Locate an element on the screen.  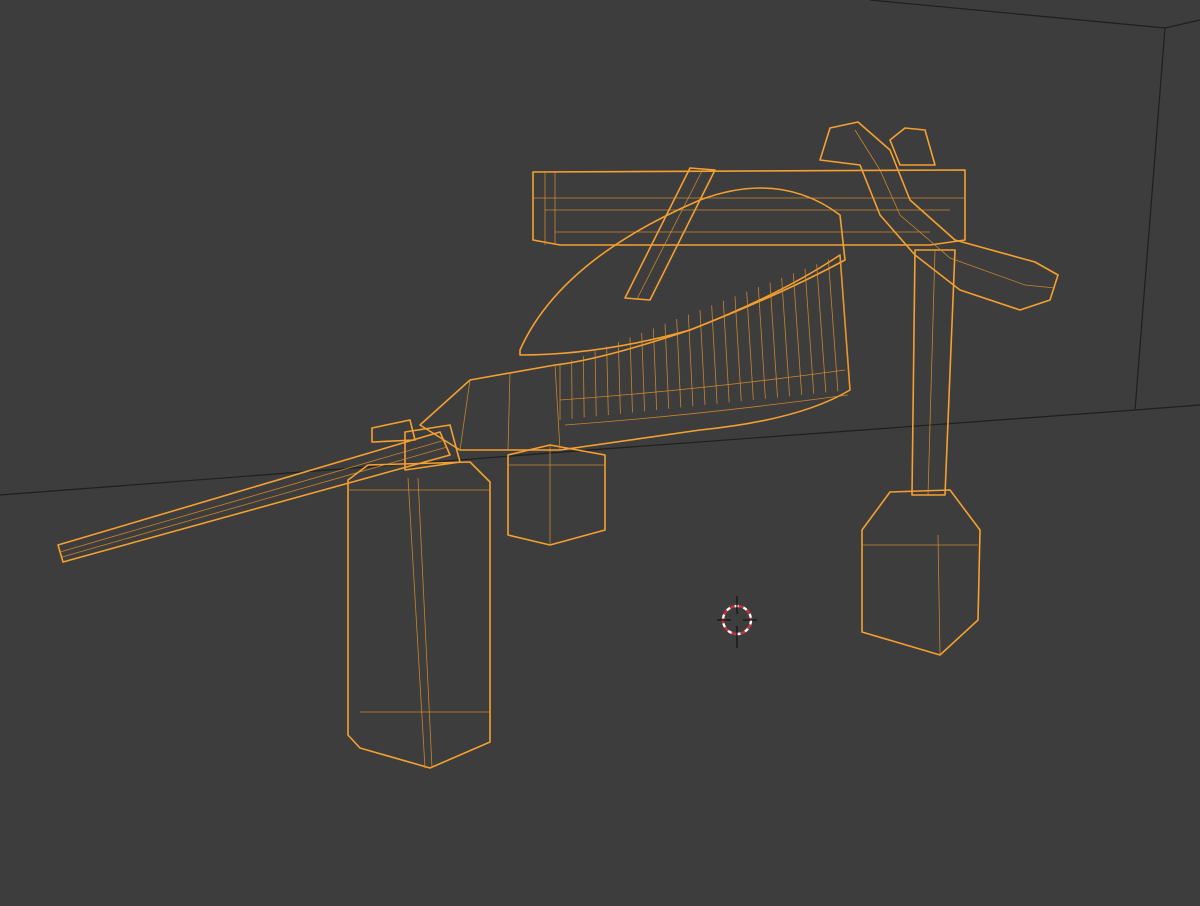
right-support-block is located at coordinates (921, 572).